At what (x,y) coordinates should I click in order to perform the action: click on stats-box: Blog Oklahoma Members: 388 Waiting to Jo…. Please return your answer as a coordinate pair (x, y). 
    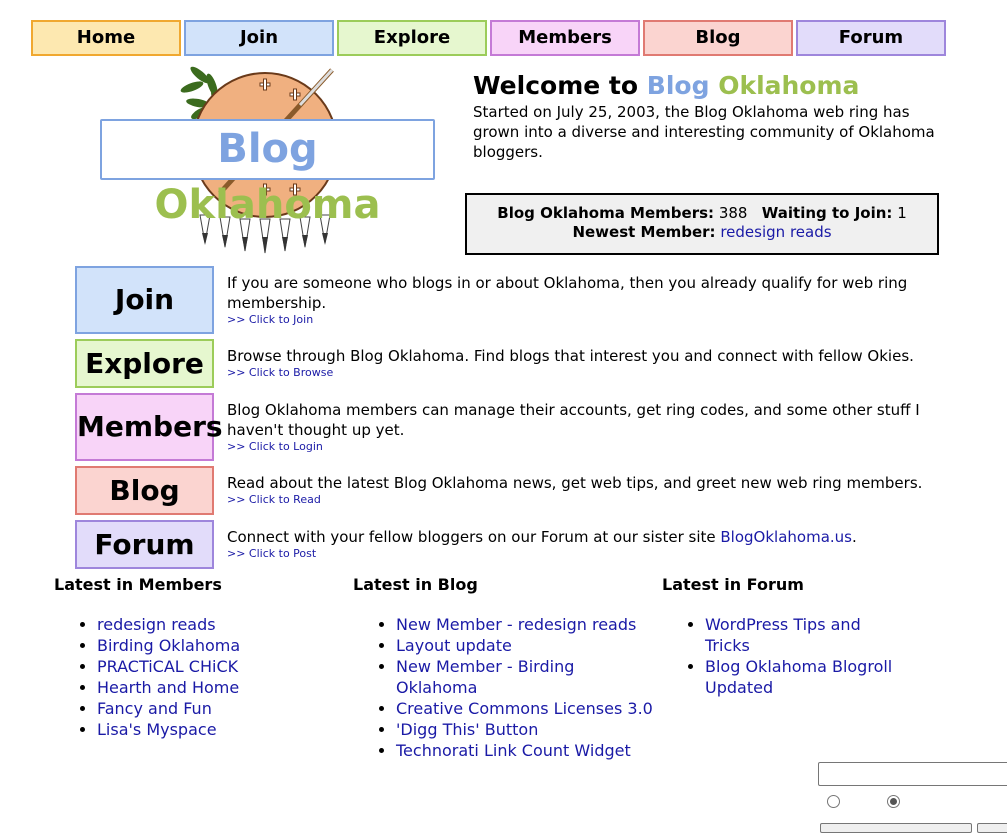
    Looking at the image, I should click on (702, 224).